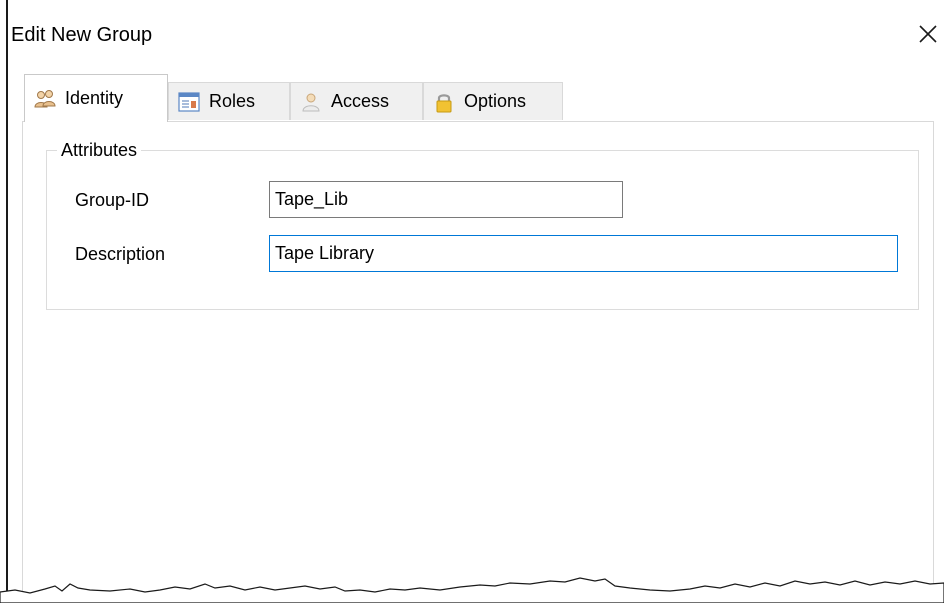  I want to click on torn-edge, so click(472, 590).